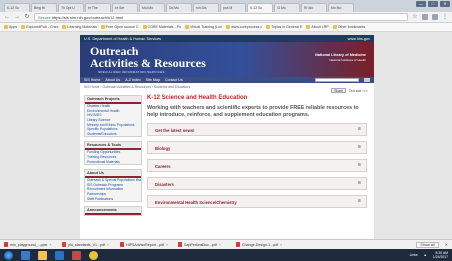  I want to click on sidebar-heading: Resources & Tools, so click(113, 146).